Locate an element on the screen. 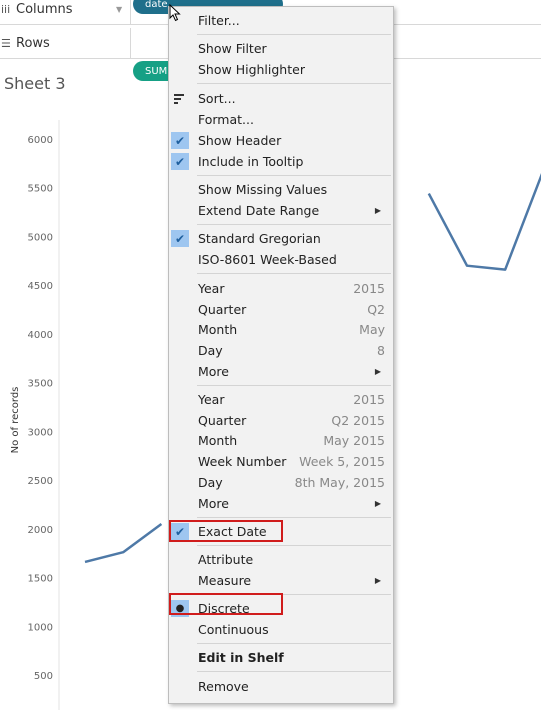 This screenshot has height=710, width=541. y-tick-label: 500 is located at coordinates (43, 676).